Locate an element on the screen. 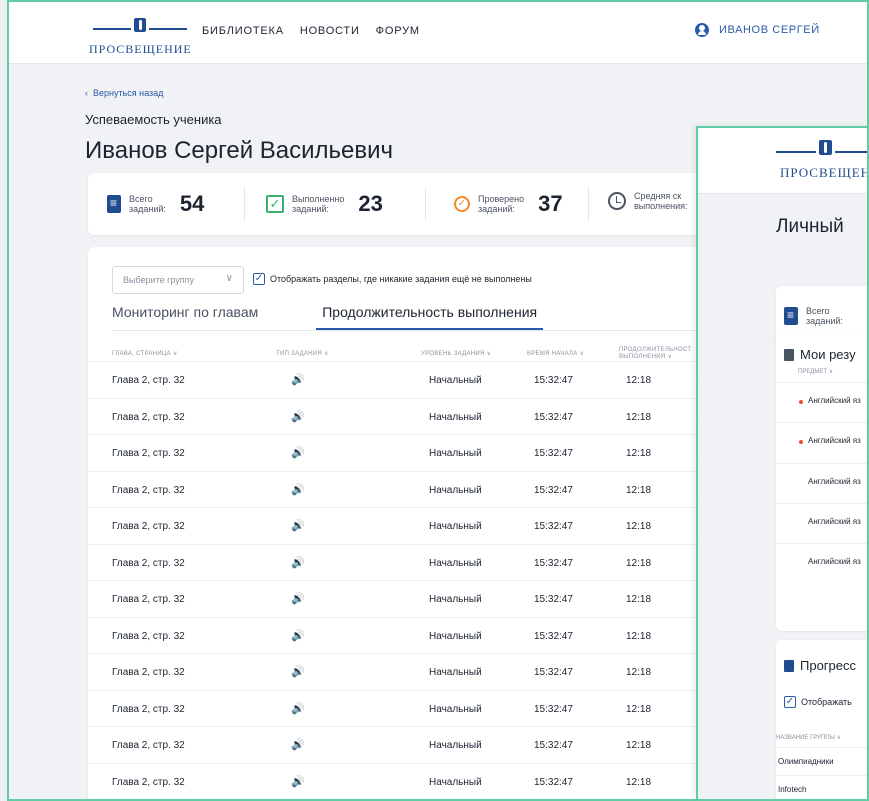  col-start: ВРЕМЯ НАЧАЛА ∨ is located at coordinates (555, 354).